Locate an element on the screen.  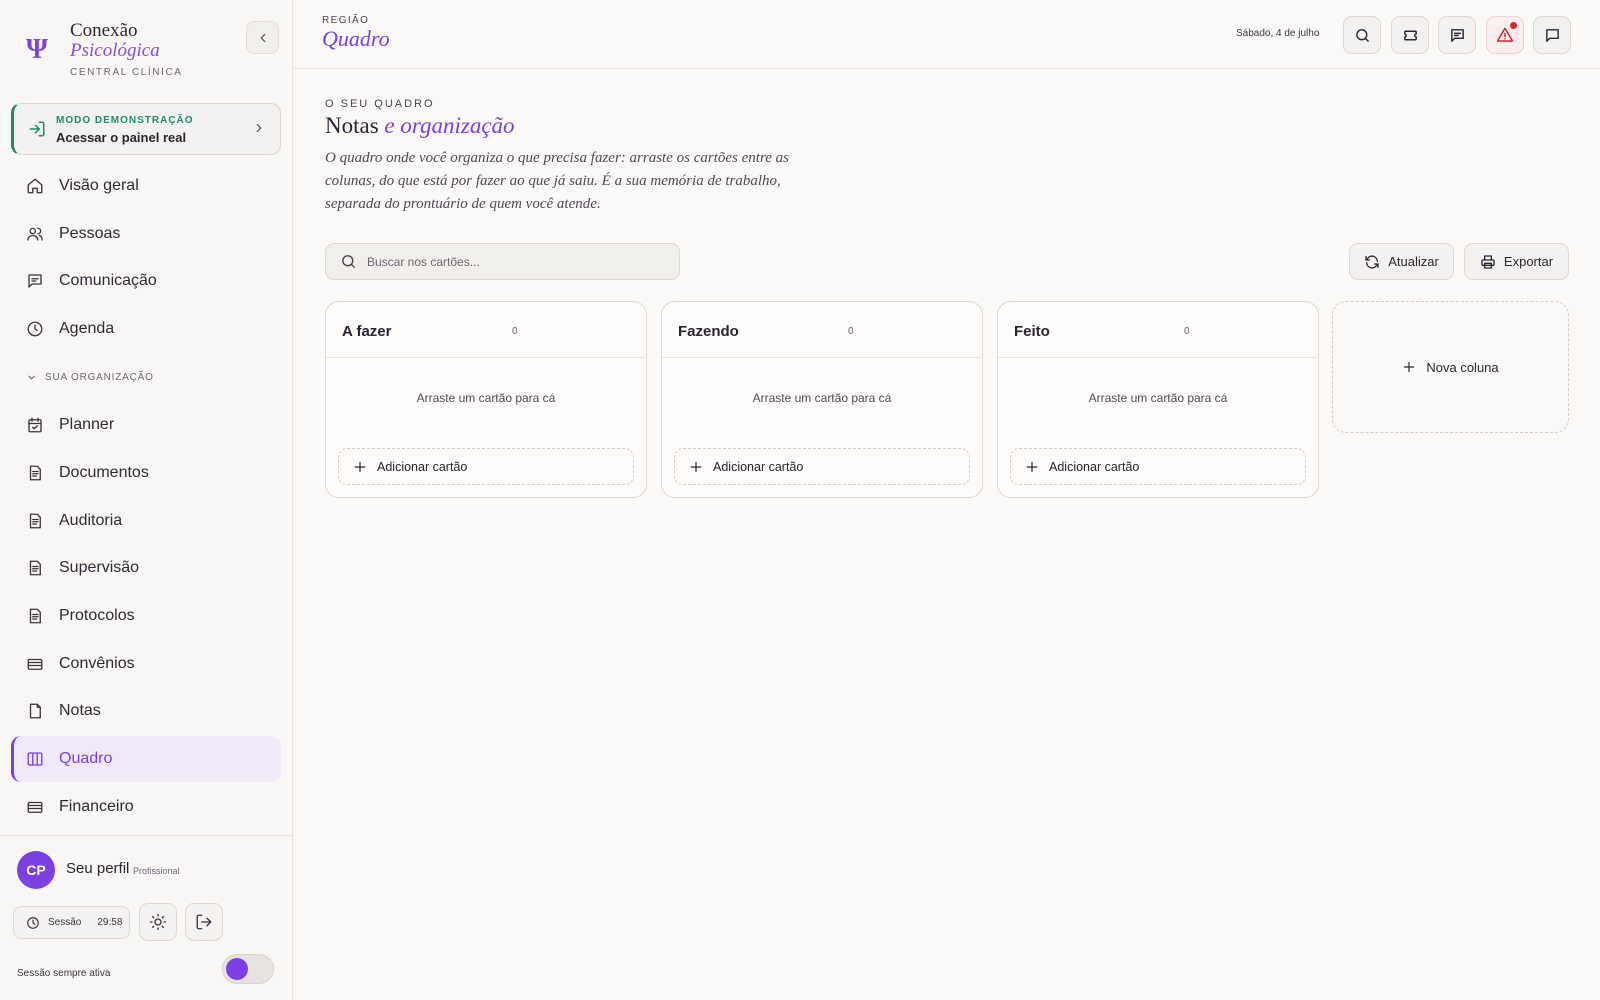
sun-icon is located at coordinates (158, 922).